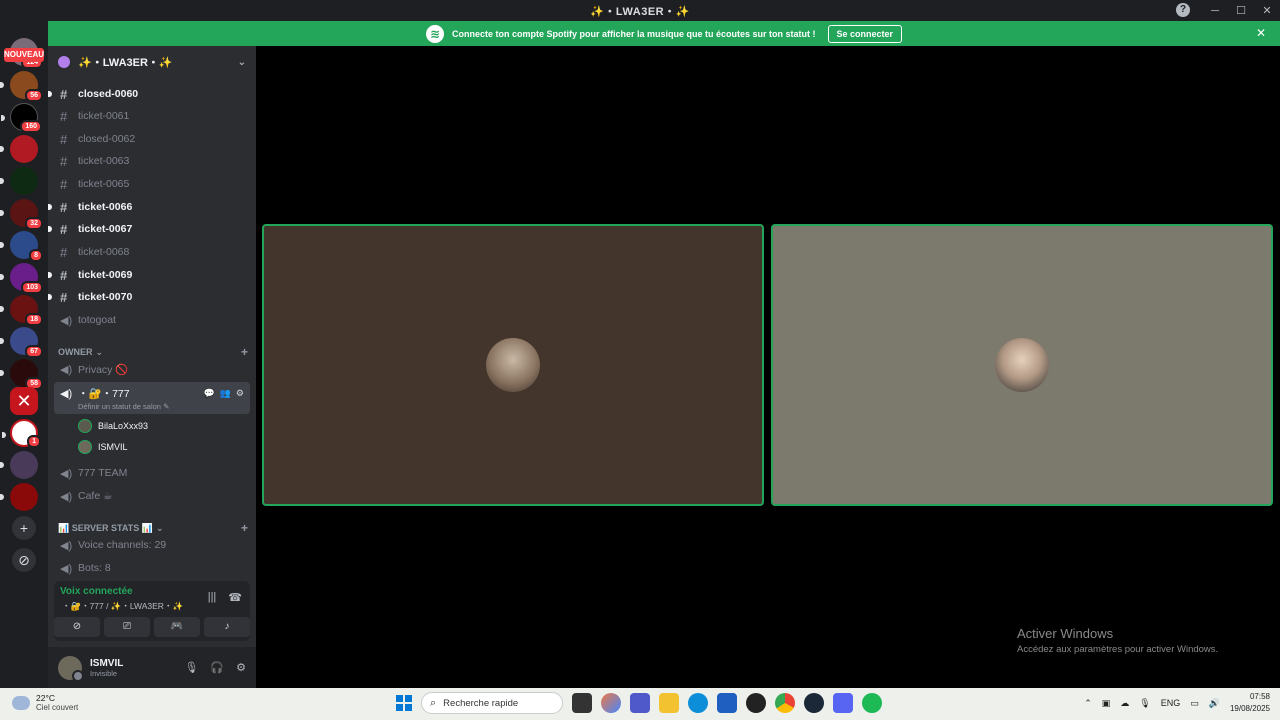 Image resolution: width=1280 pixels, height=720 pixels. Describe the element at coordinates (21, 374) in the screenshot. I see `server-icon: 58` at that location.